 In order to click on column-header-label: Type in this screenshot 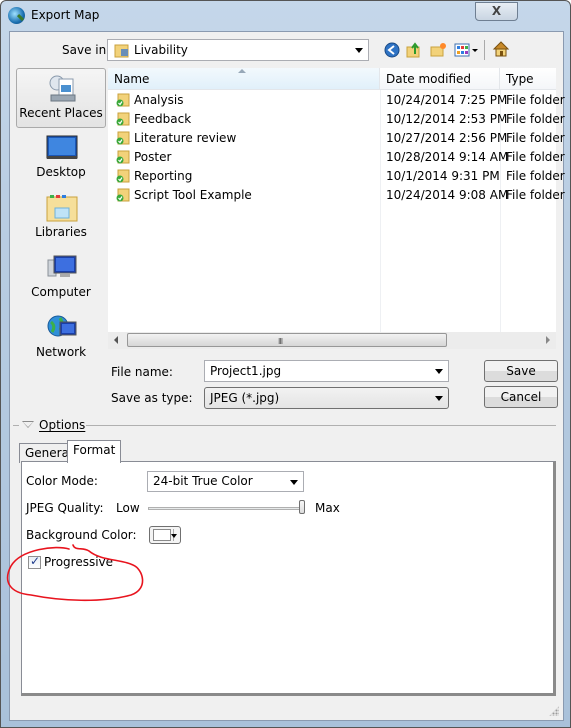, I will do `click(520, 79)`.